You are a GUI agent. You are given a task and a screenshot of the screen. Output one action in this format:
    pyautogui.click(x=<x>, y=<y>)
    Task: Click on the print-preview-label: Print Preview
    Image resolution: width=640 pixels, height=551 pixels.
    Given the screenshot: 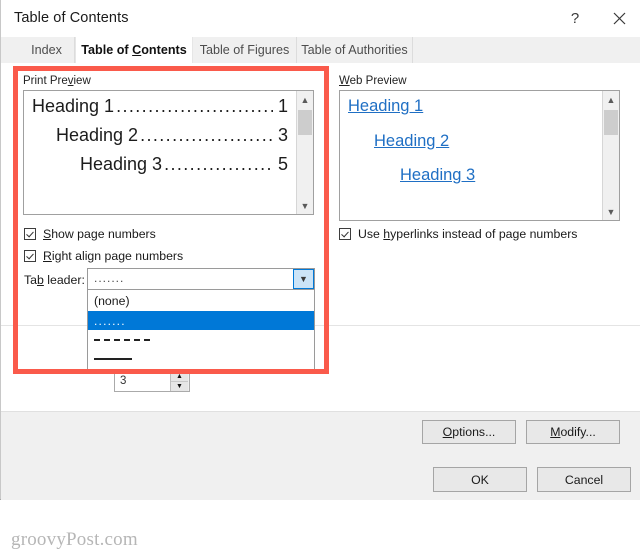 What is the action you would take?
    pyautogui.click(x=57, y=81)
    